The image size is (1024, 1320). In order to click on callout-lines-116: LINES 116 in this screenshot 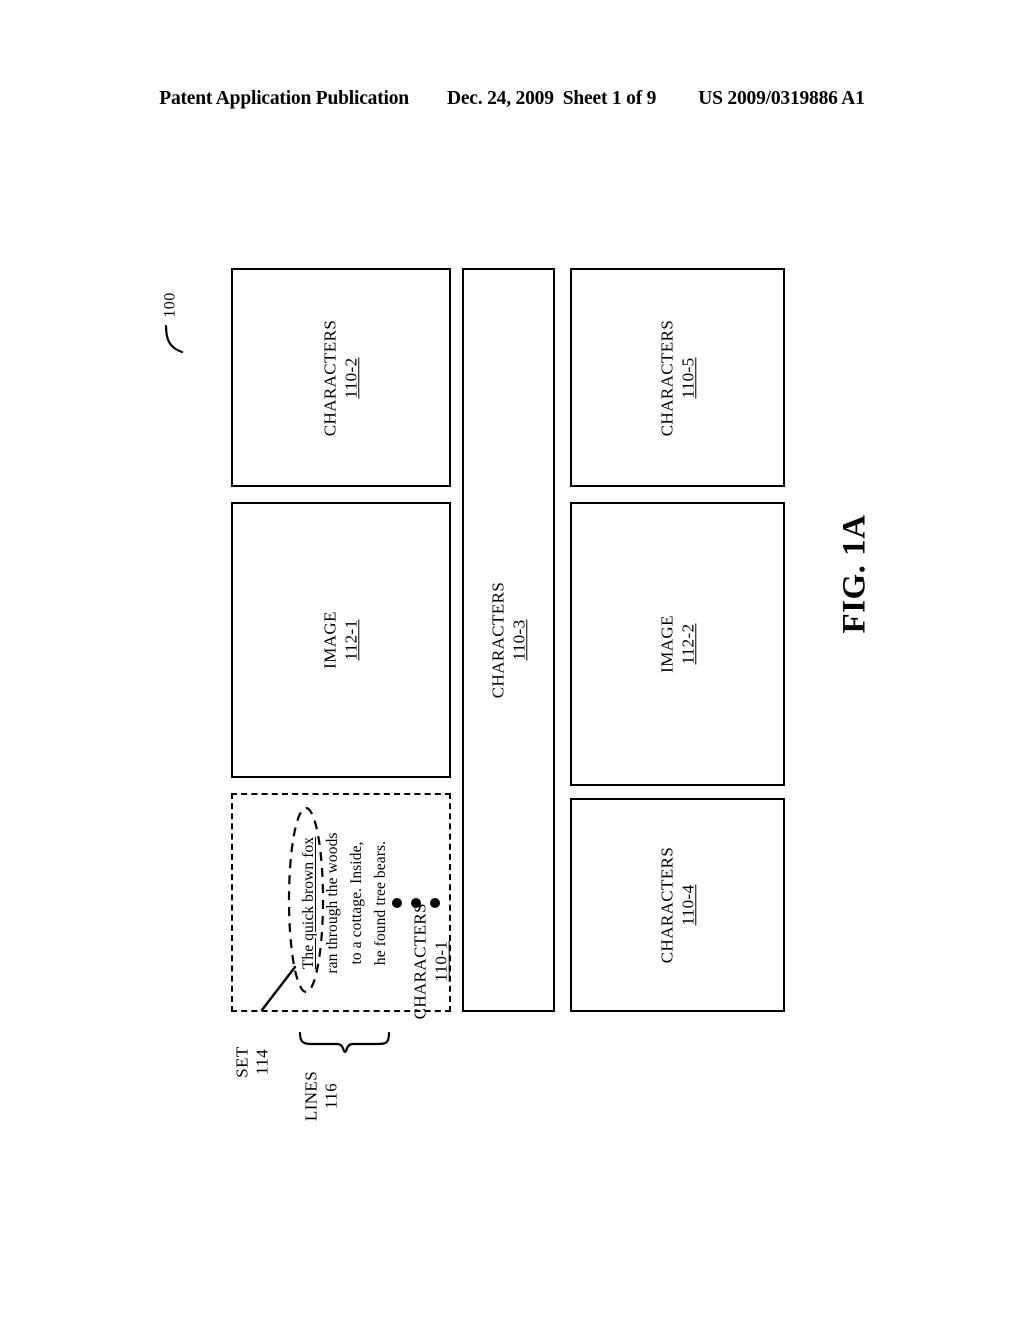, I will do `click(322, 1096)`.